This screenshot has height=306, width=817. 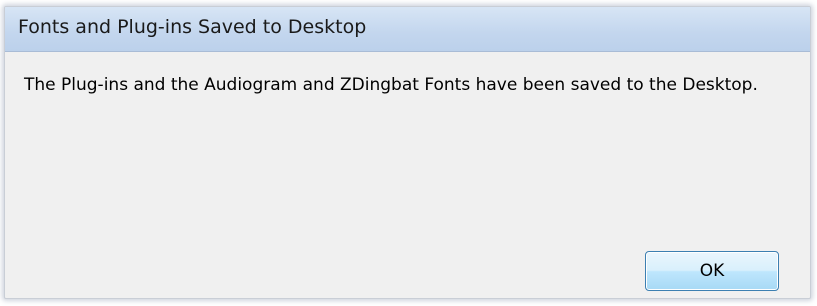 What do you see at coordinates (192, 27) in the screenshot?
I see `dialog-title: Fonts and Plug-ins Saved to Desktop` at bounding box center [192, 27].